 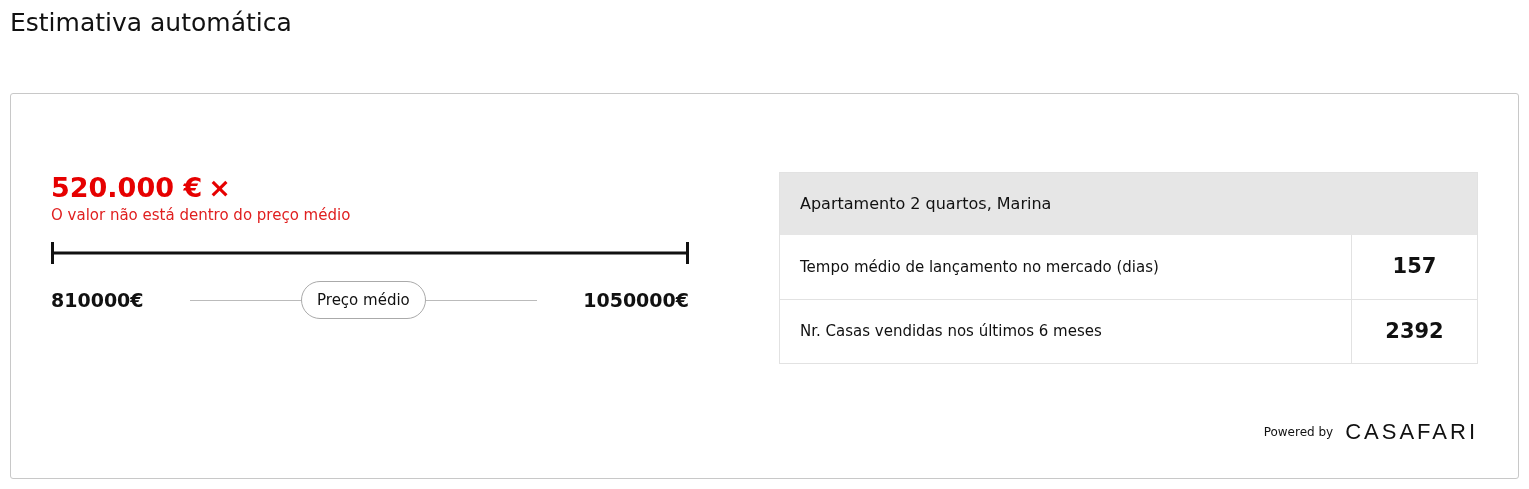 What do you see at coordinates (127, 188) in the screenshot?
I see `estimate-price: 520.000 €` at bounding box center [127, 188].